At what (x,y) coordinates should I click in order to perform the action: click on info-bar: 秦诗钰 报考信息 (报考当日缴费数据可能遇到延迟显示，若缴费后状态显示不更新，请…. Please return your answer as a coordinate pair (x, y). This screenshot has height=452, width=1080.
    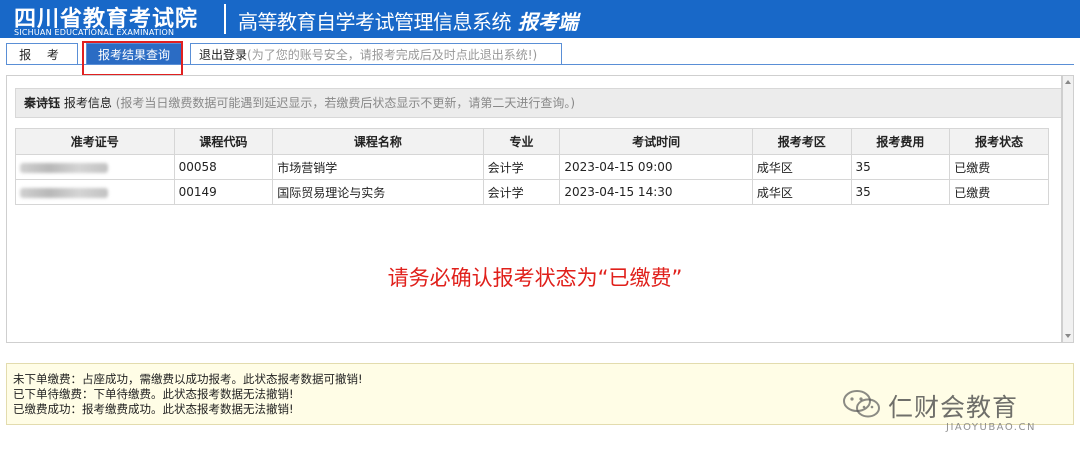
    Looking at the image, I should click on (538, 103).